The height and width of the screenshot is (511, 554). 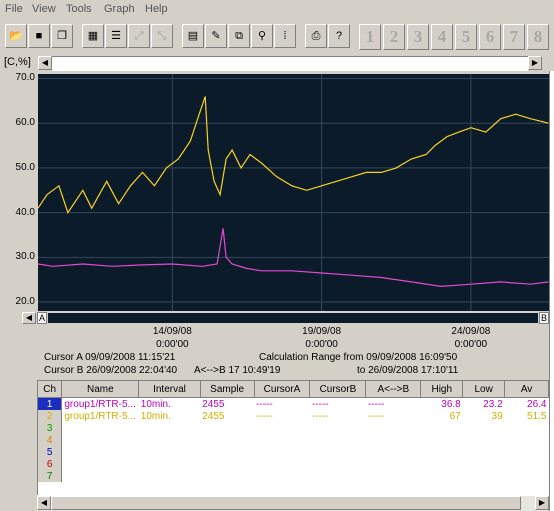 I want to click on y-tick-label: 60.0, so click(x=25, y=123).